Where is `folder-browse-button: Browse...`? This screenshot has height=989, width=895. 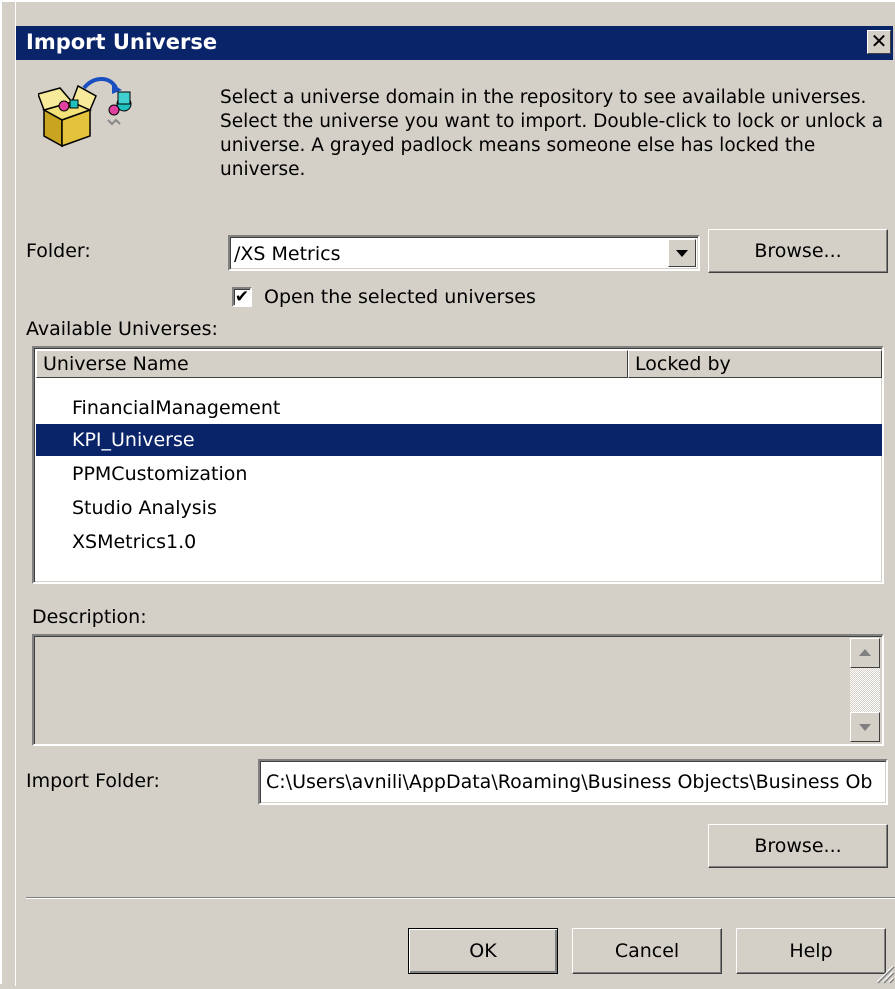 folder-browse-button: Browse... is located at coordinates (798, 251).